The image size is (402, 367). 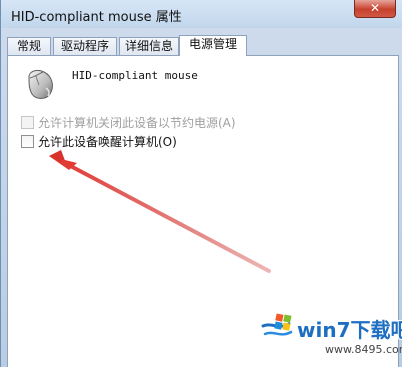 I want to click on allow-power-off-label: 允许计算机关闭此设备以节约电源(A), so click(x=137, y=122).